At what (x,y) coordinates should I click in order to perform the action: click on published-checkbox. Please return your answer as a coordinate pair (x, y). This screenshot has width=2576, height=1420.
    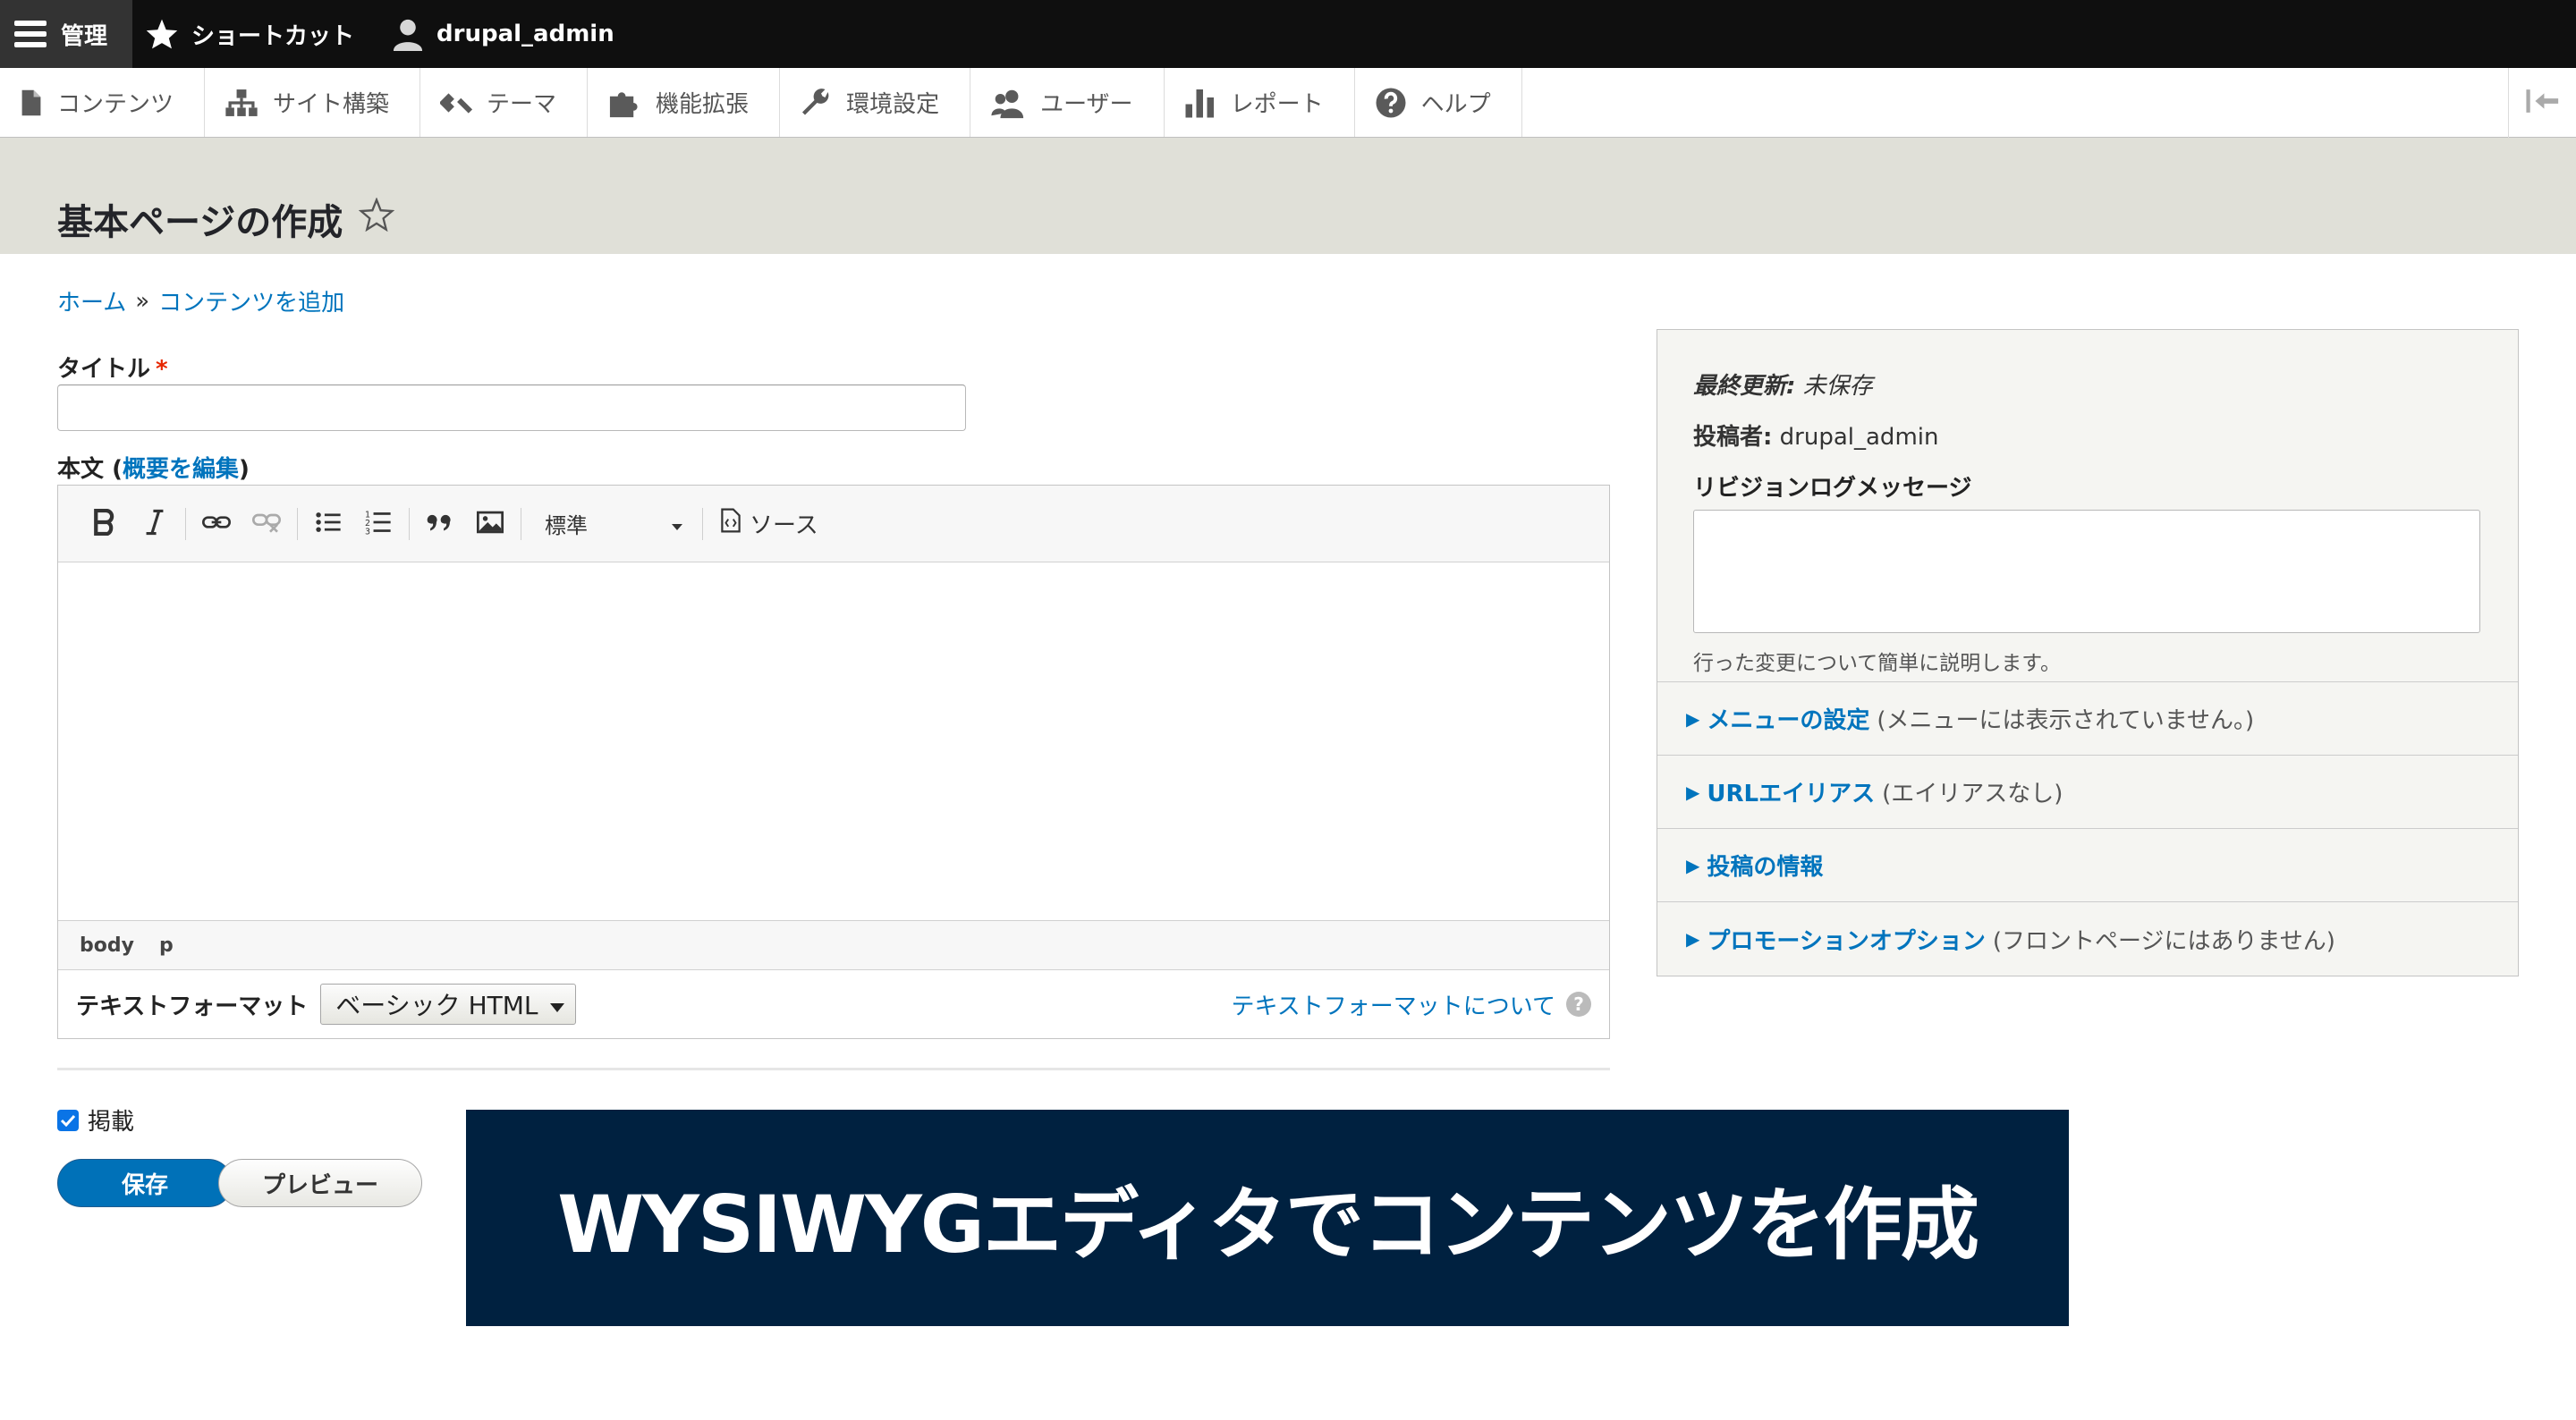
    Looking at the image, I should click on (68, 1120).